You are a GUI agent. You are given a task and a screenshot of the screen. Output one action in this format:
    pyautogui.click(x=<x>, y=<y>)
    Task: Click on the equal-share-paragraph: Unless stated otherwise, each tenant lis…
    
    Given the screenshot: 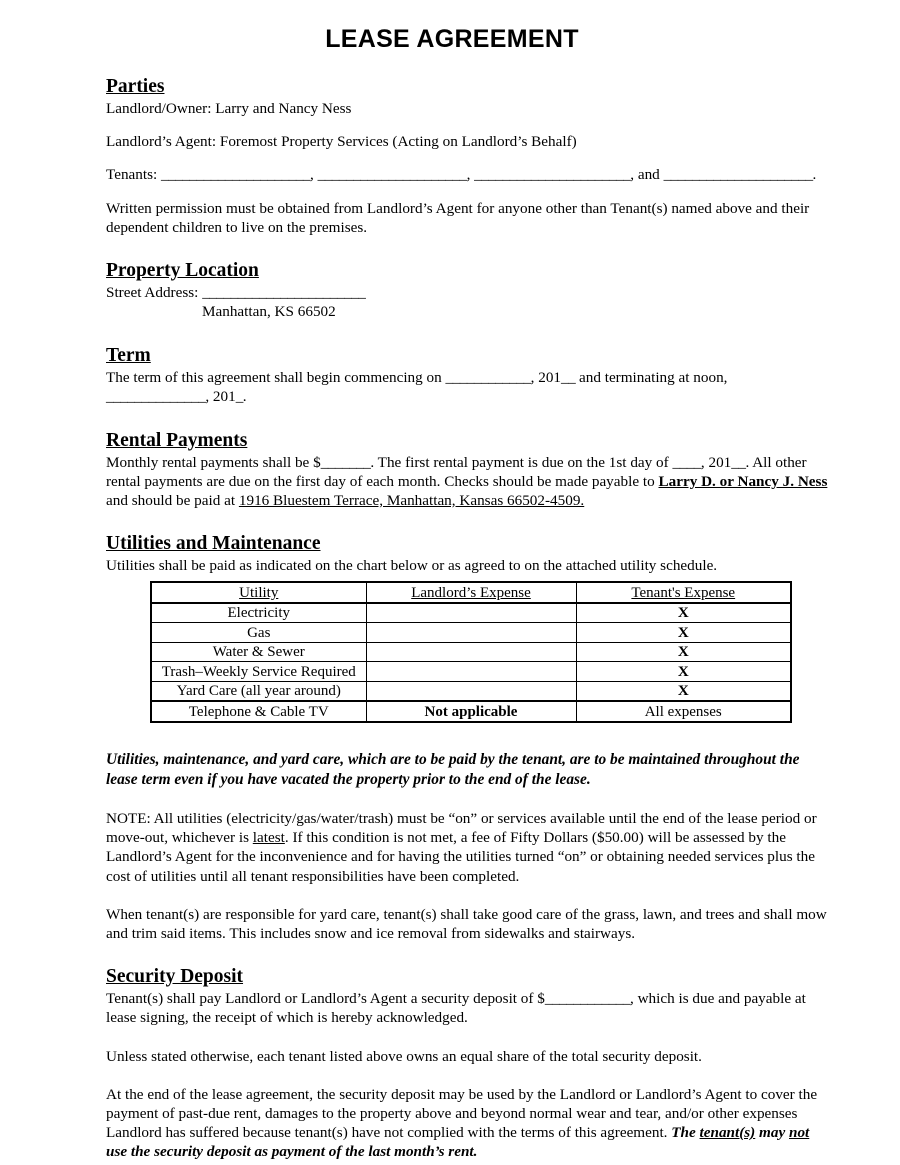 What is the action you would take?
    pyautogui.click(x=404, y=1056)
    